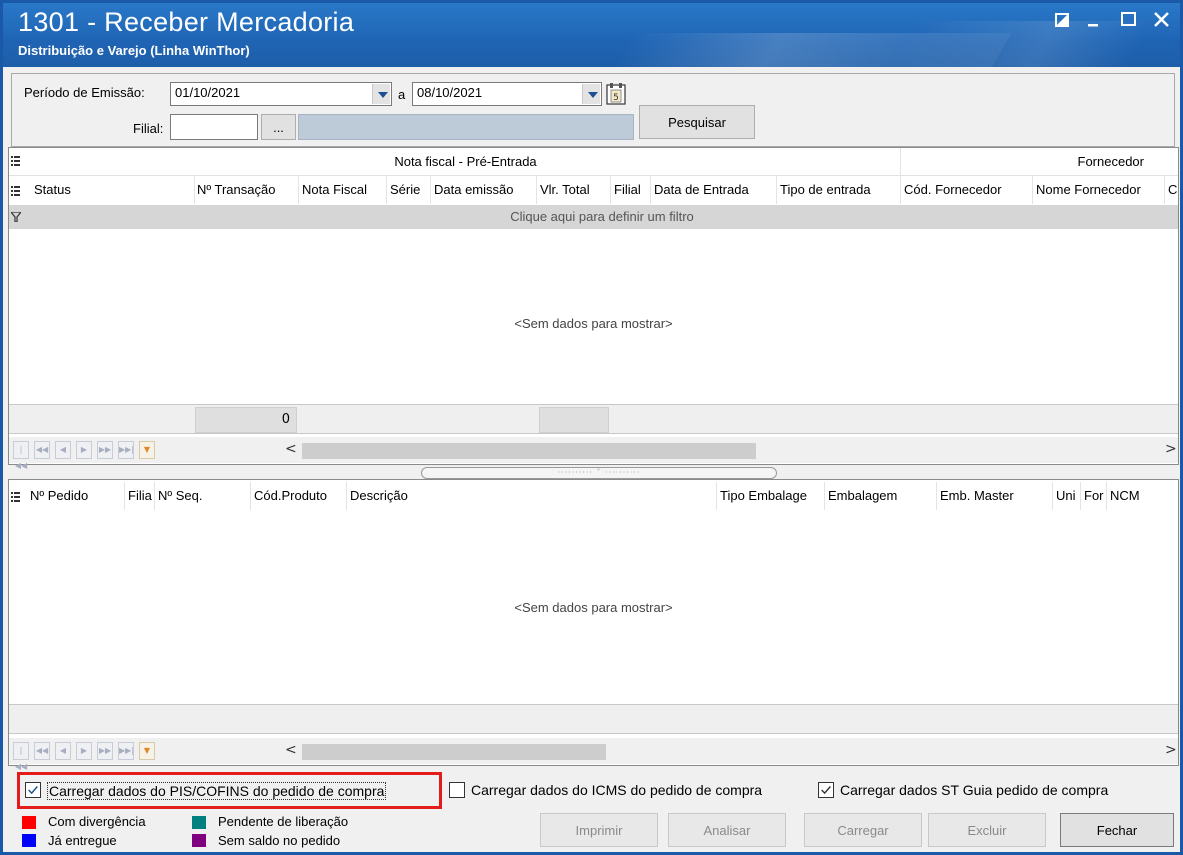  Describe the element at coordinates (1162, 20) in the screenshot. I see `close-icon` at that location.